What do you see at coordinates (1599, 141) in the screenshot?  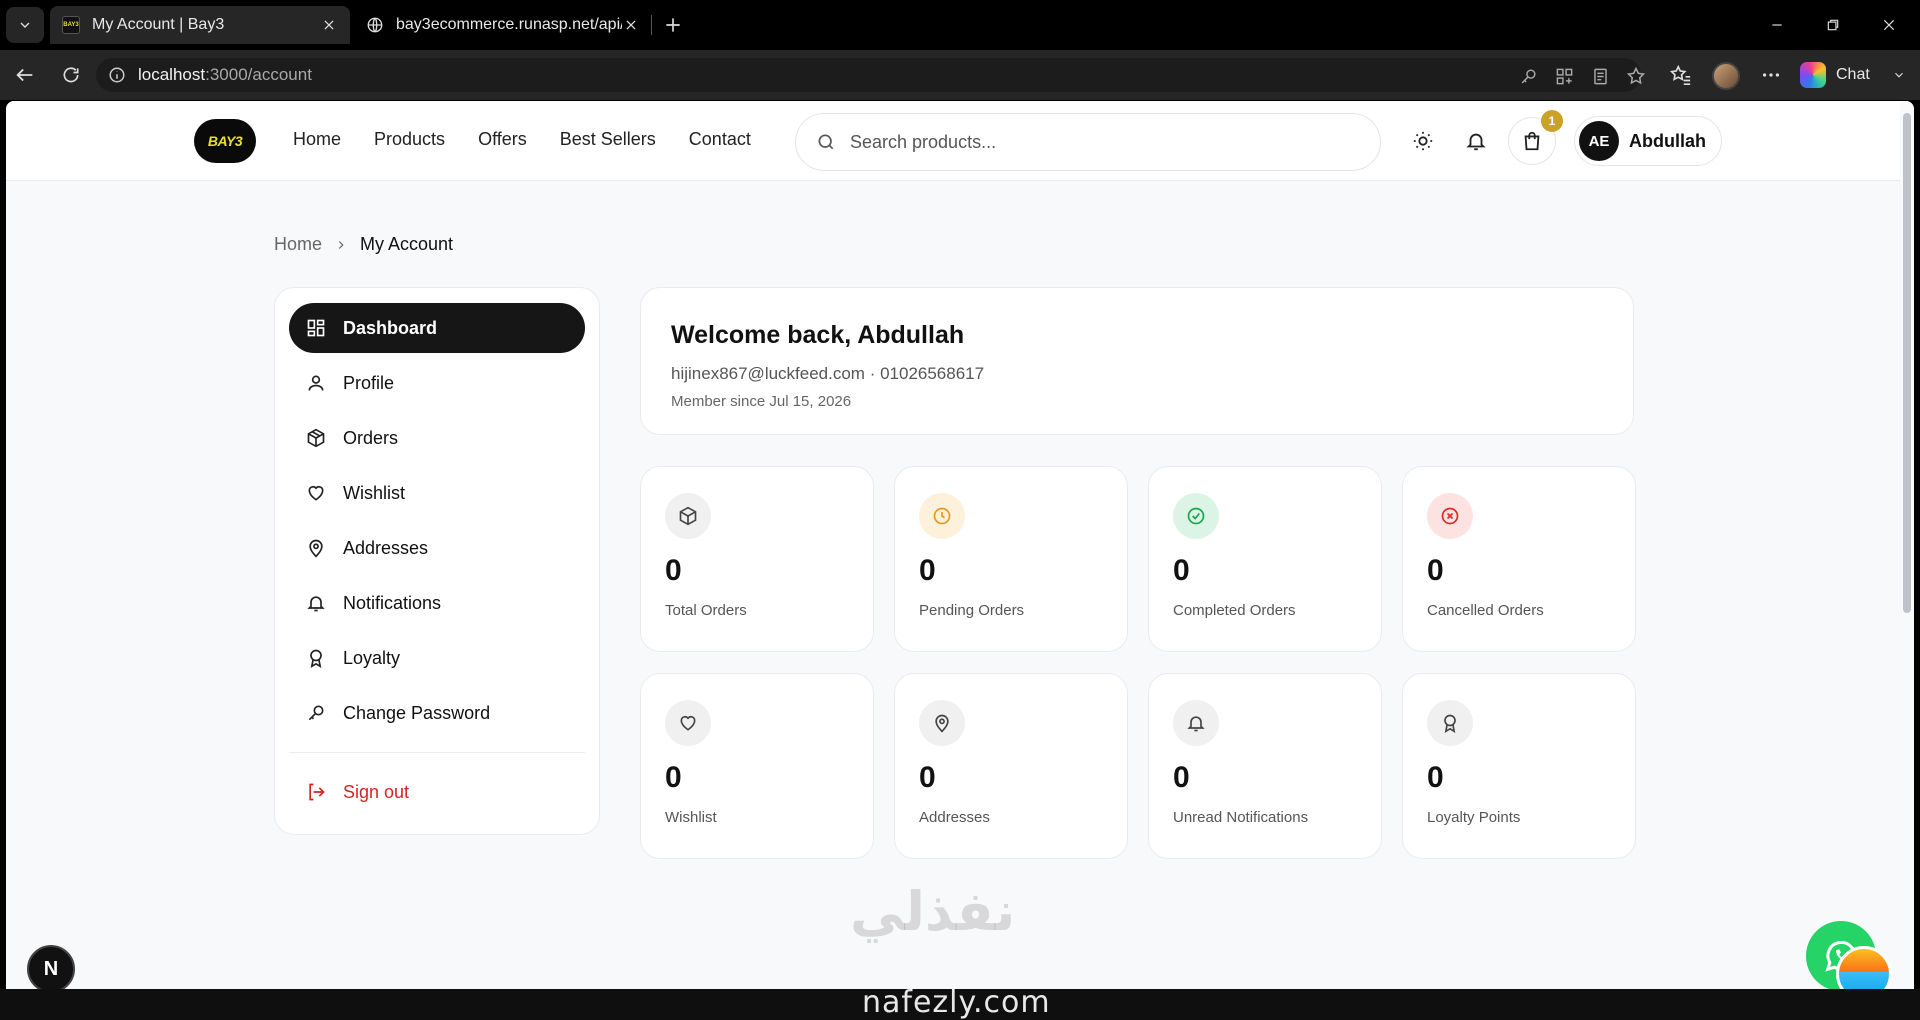 I see `avatar: AE` at bounding box center [1599, 141].